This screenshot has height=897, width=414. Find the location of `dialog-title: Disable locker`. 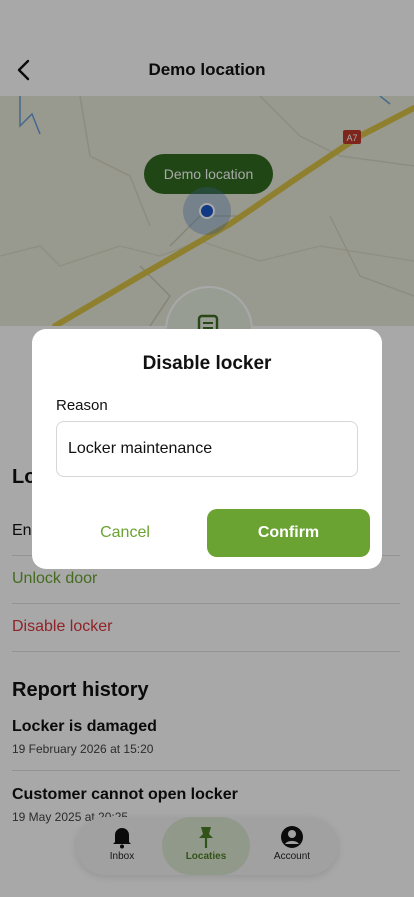

dialog-title: Disable locker is located at coordinates (207, 363).